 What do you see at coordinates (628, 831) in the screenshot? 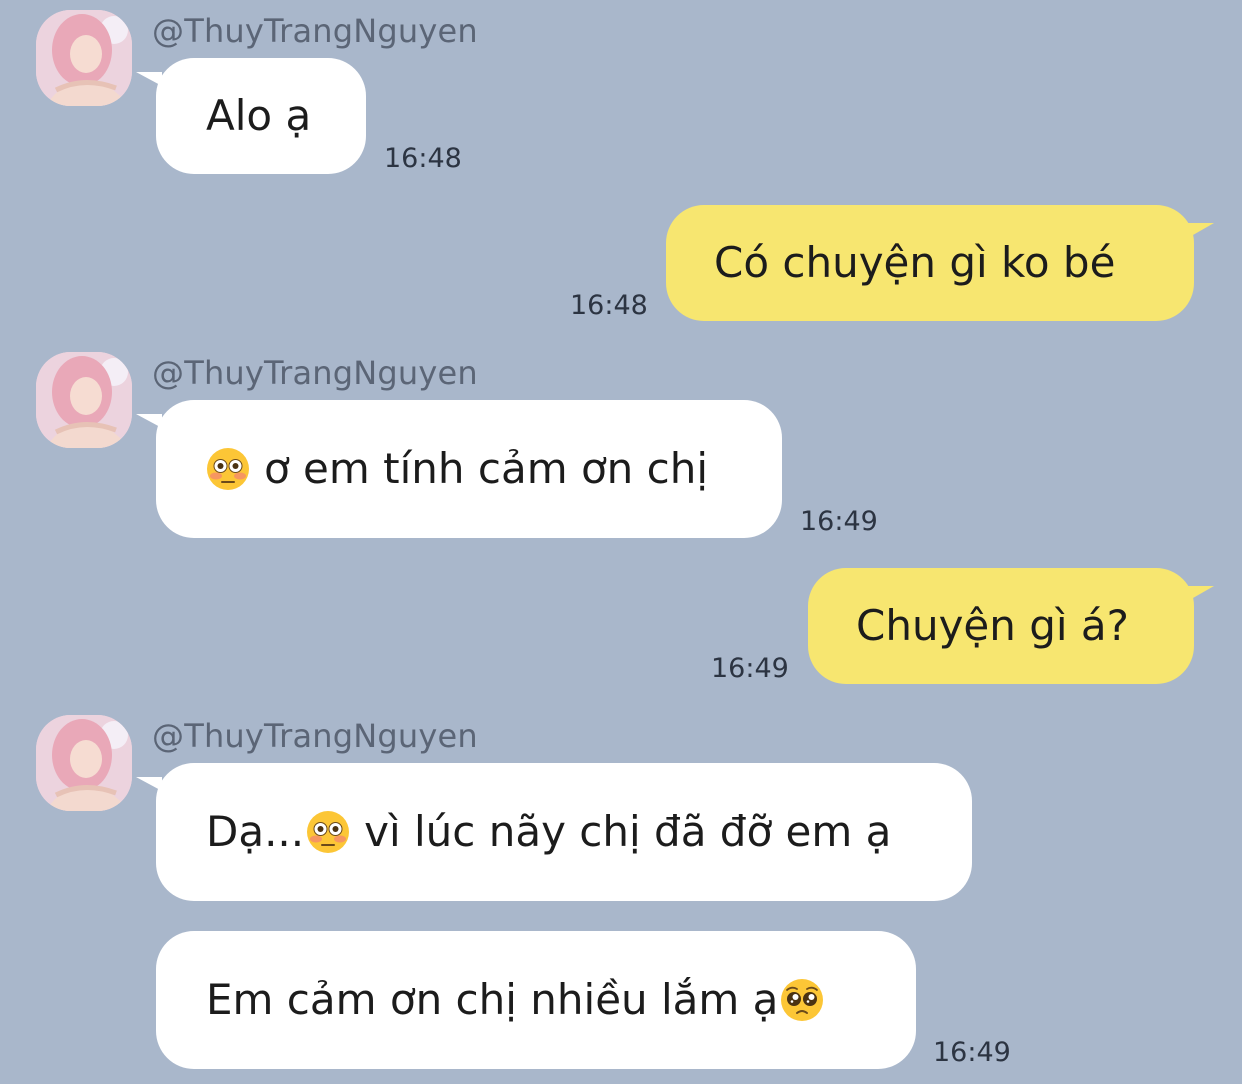
I see `message-text-end: vì lúc nãy chị đã đỡ em ạ` at bounding box center [628, 831].